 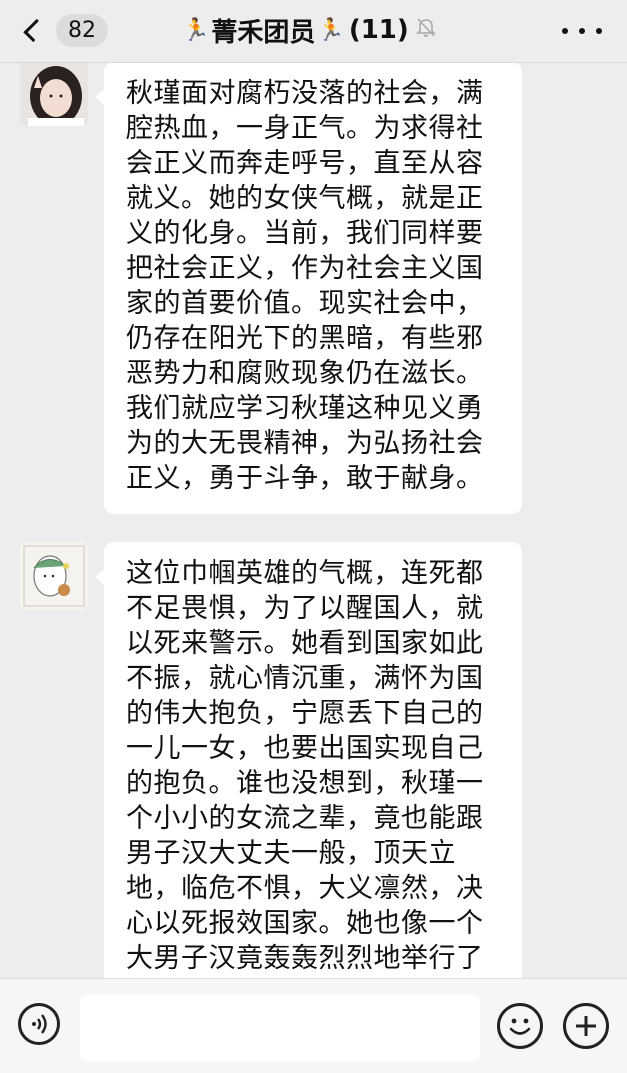 What do you see at coordinates (520, 1026) in the screenshot?
I see `emoji-icon` at bounding box center [520, 1026].